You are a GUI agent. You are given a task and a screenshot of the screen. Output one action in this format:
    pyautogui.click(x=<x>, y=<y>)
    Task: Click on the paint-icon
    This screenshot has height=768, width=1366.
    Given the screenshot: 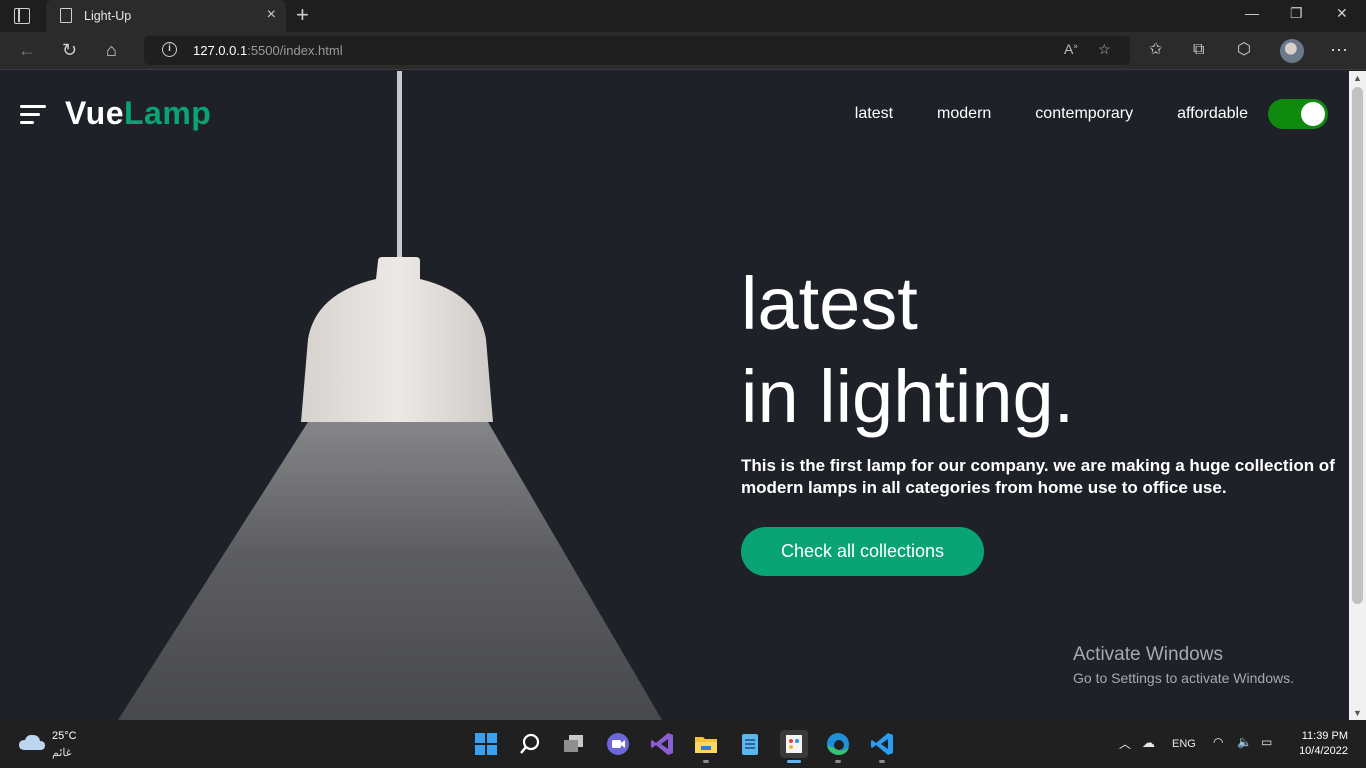 What is the action you would take?
    pyautogui.click(x=794, y=744)
    